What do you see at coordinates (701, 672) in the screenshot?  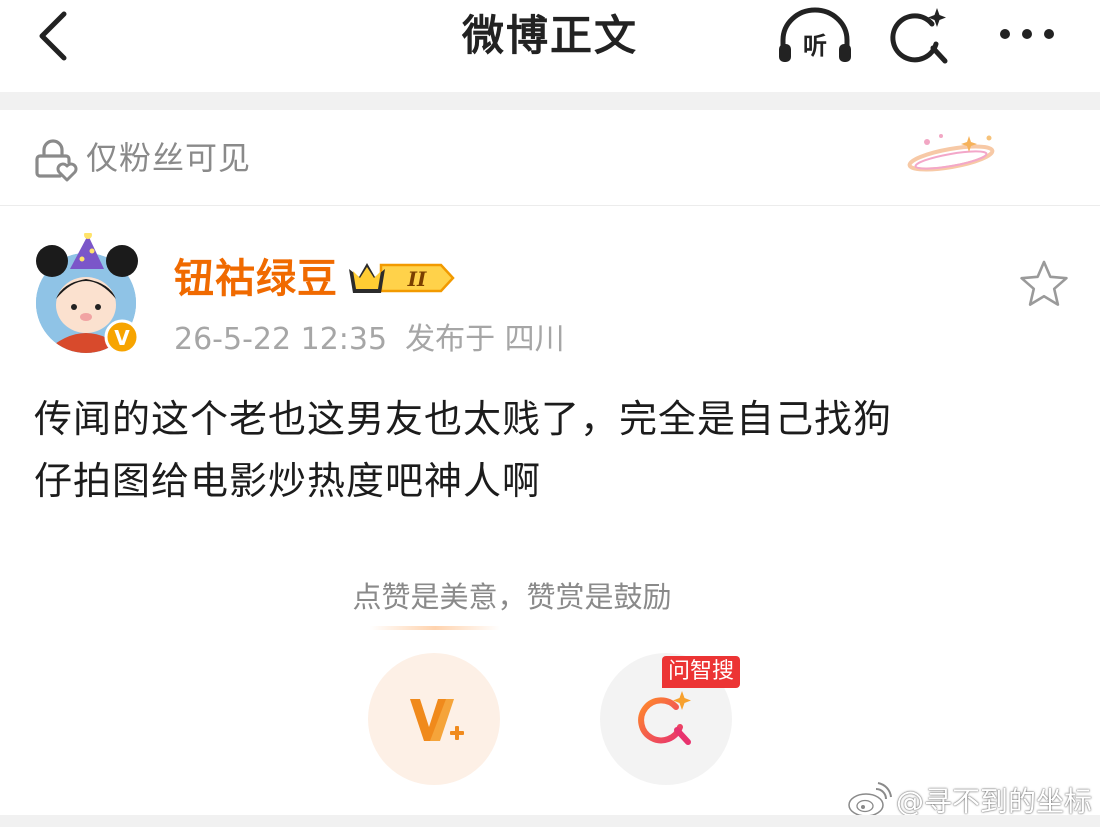 I see `ask-search-badge: 问智搜` at bounding box center [701, 672].